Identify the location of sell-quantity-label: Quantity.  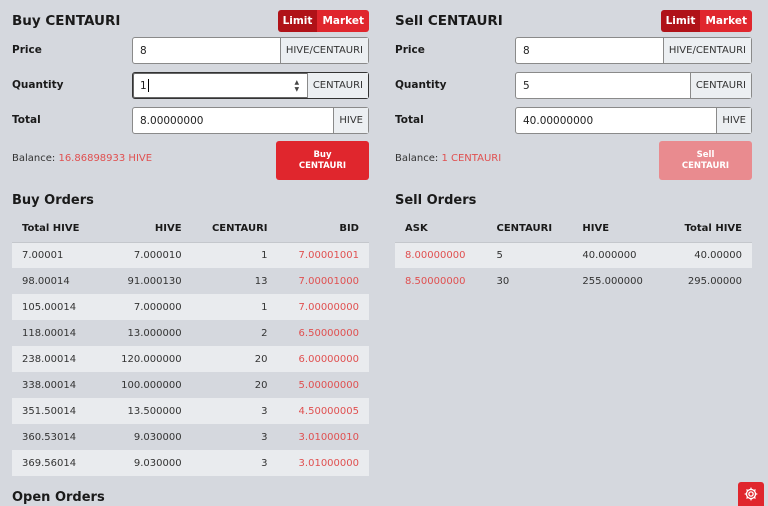
(421, 85).